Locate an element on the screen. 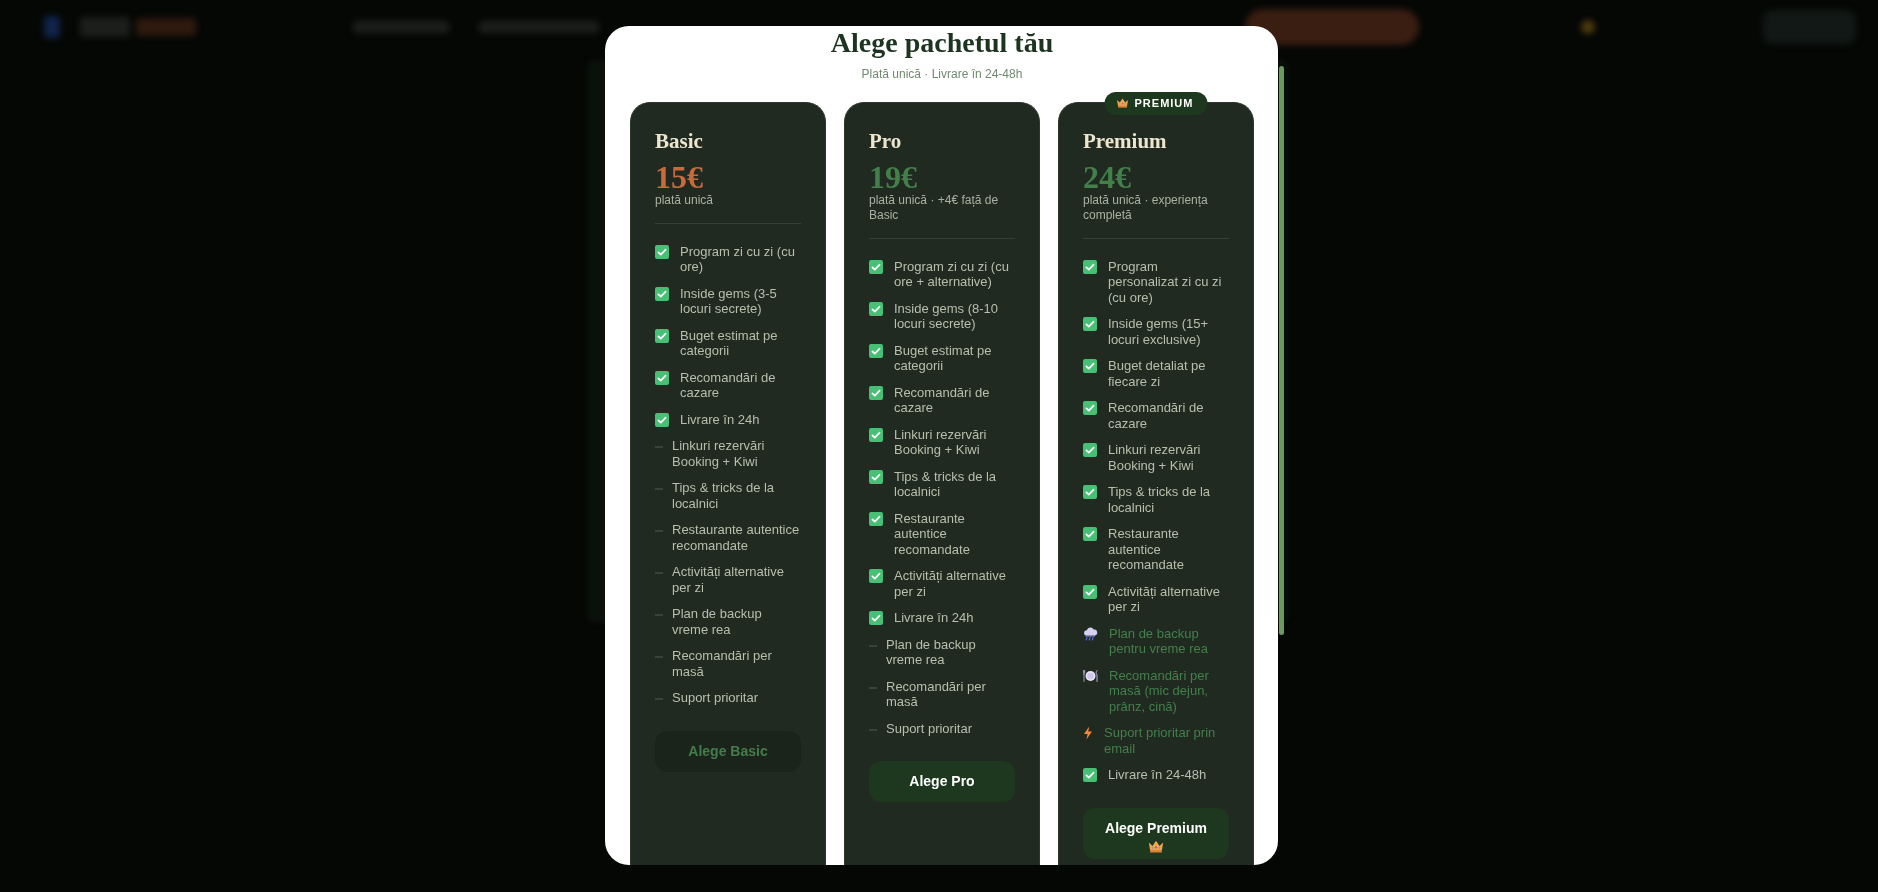  plan-name: Premium is located at coordinates (1125, 141).